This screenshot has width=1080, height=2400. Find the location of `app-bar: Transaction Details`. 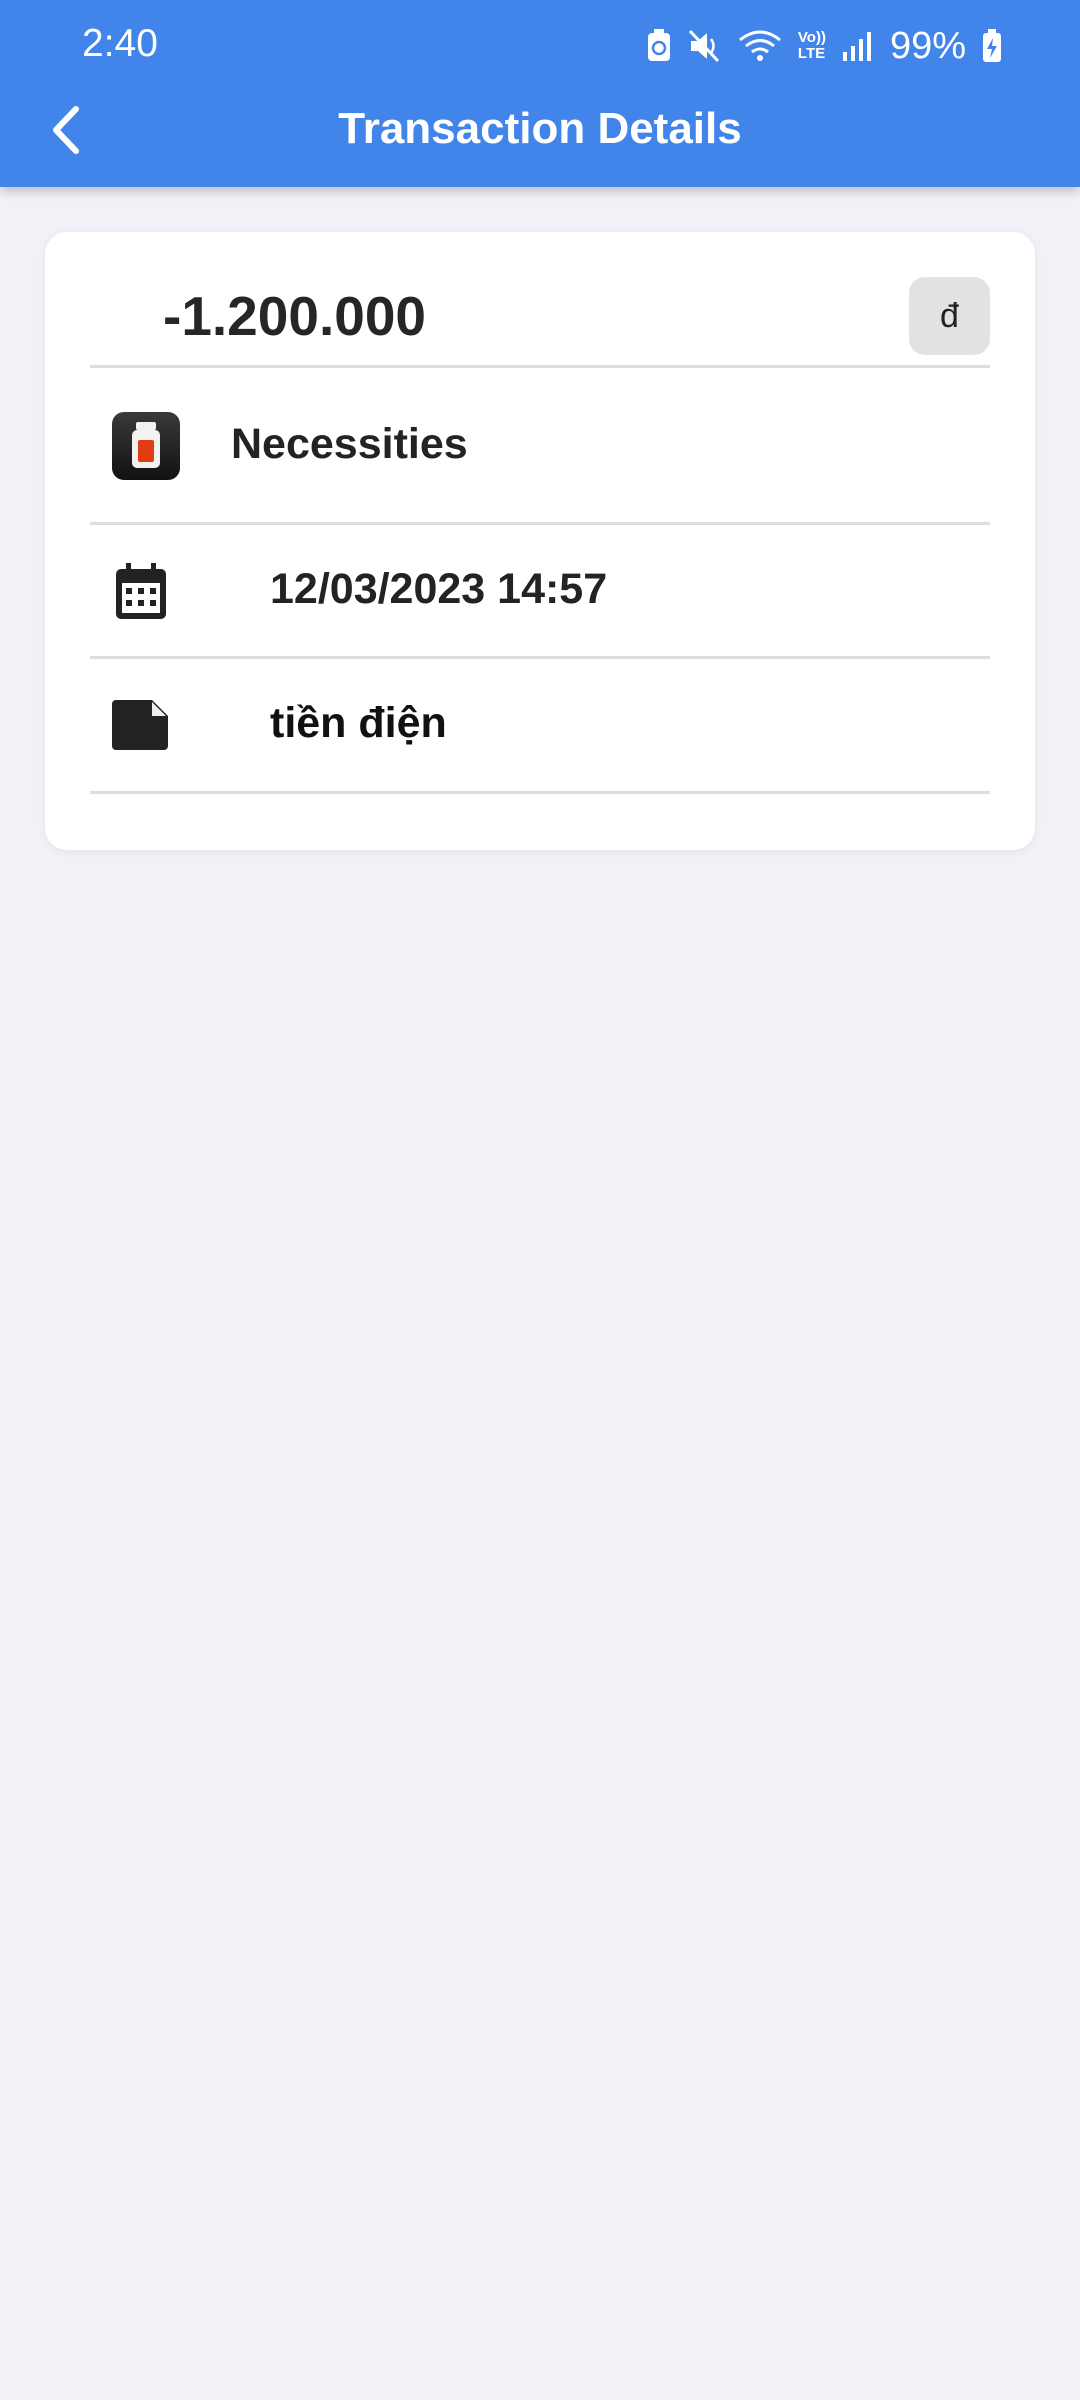

app-bar: Transaction Details is located at coordinates (540, 139).